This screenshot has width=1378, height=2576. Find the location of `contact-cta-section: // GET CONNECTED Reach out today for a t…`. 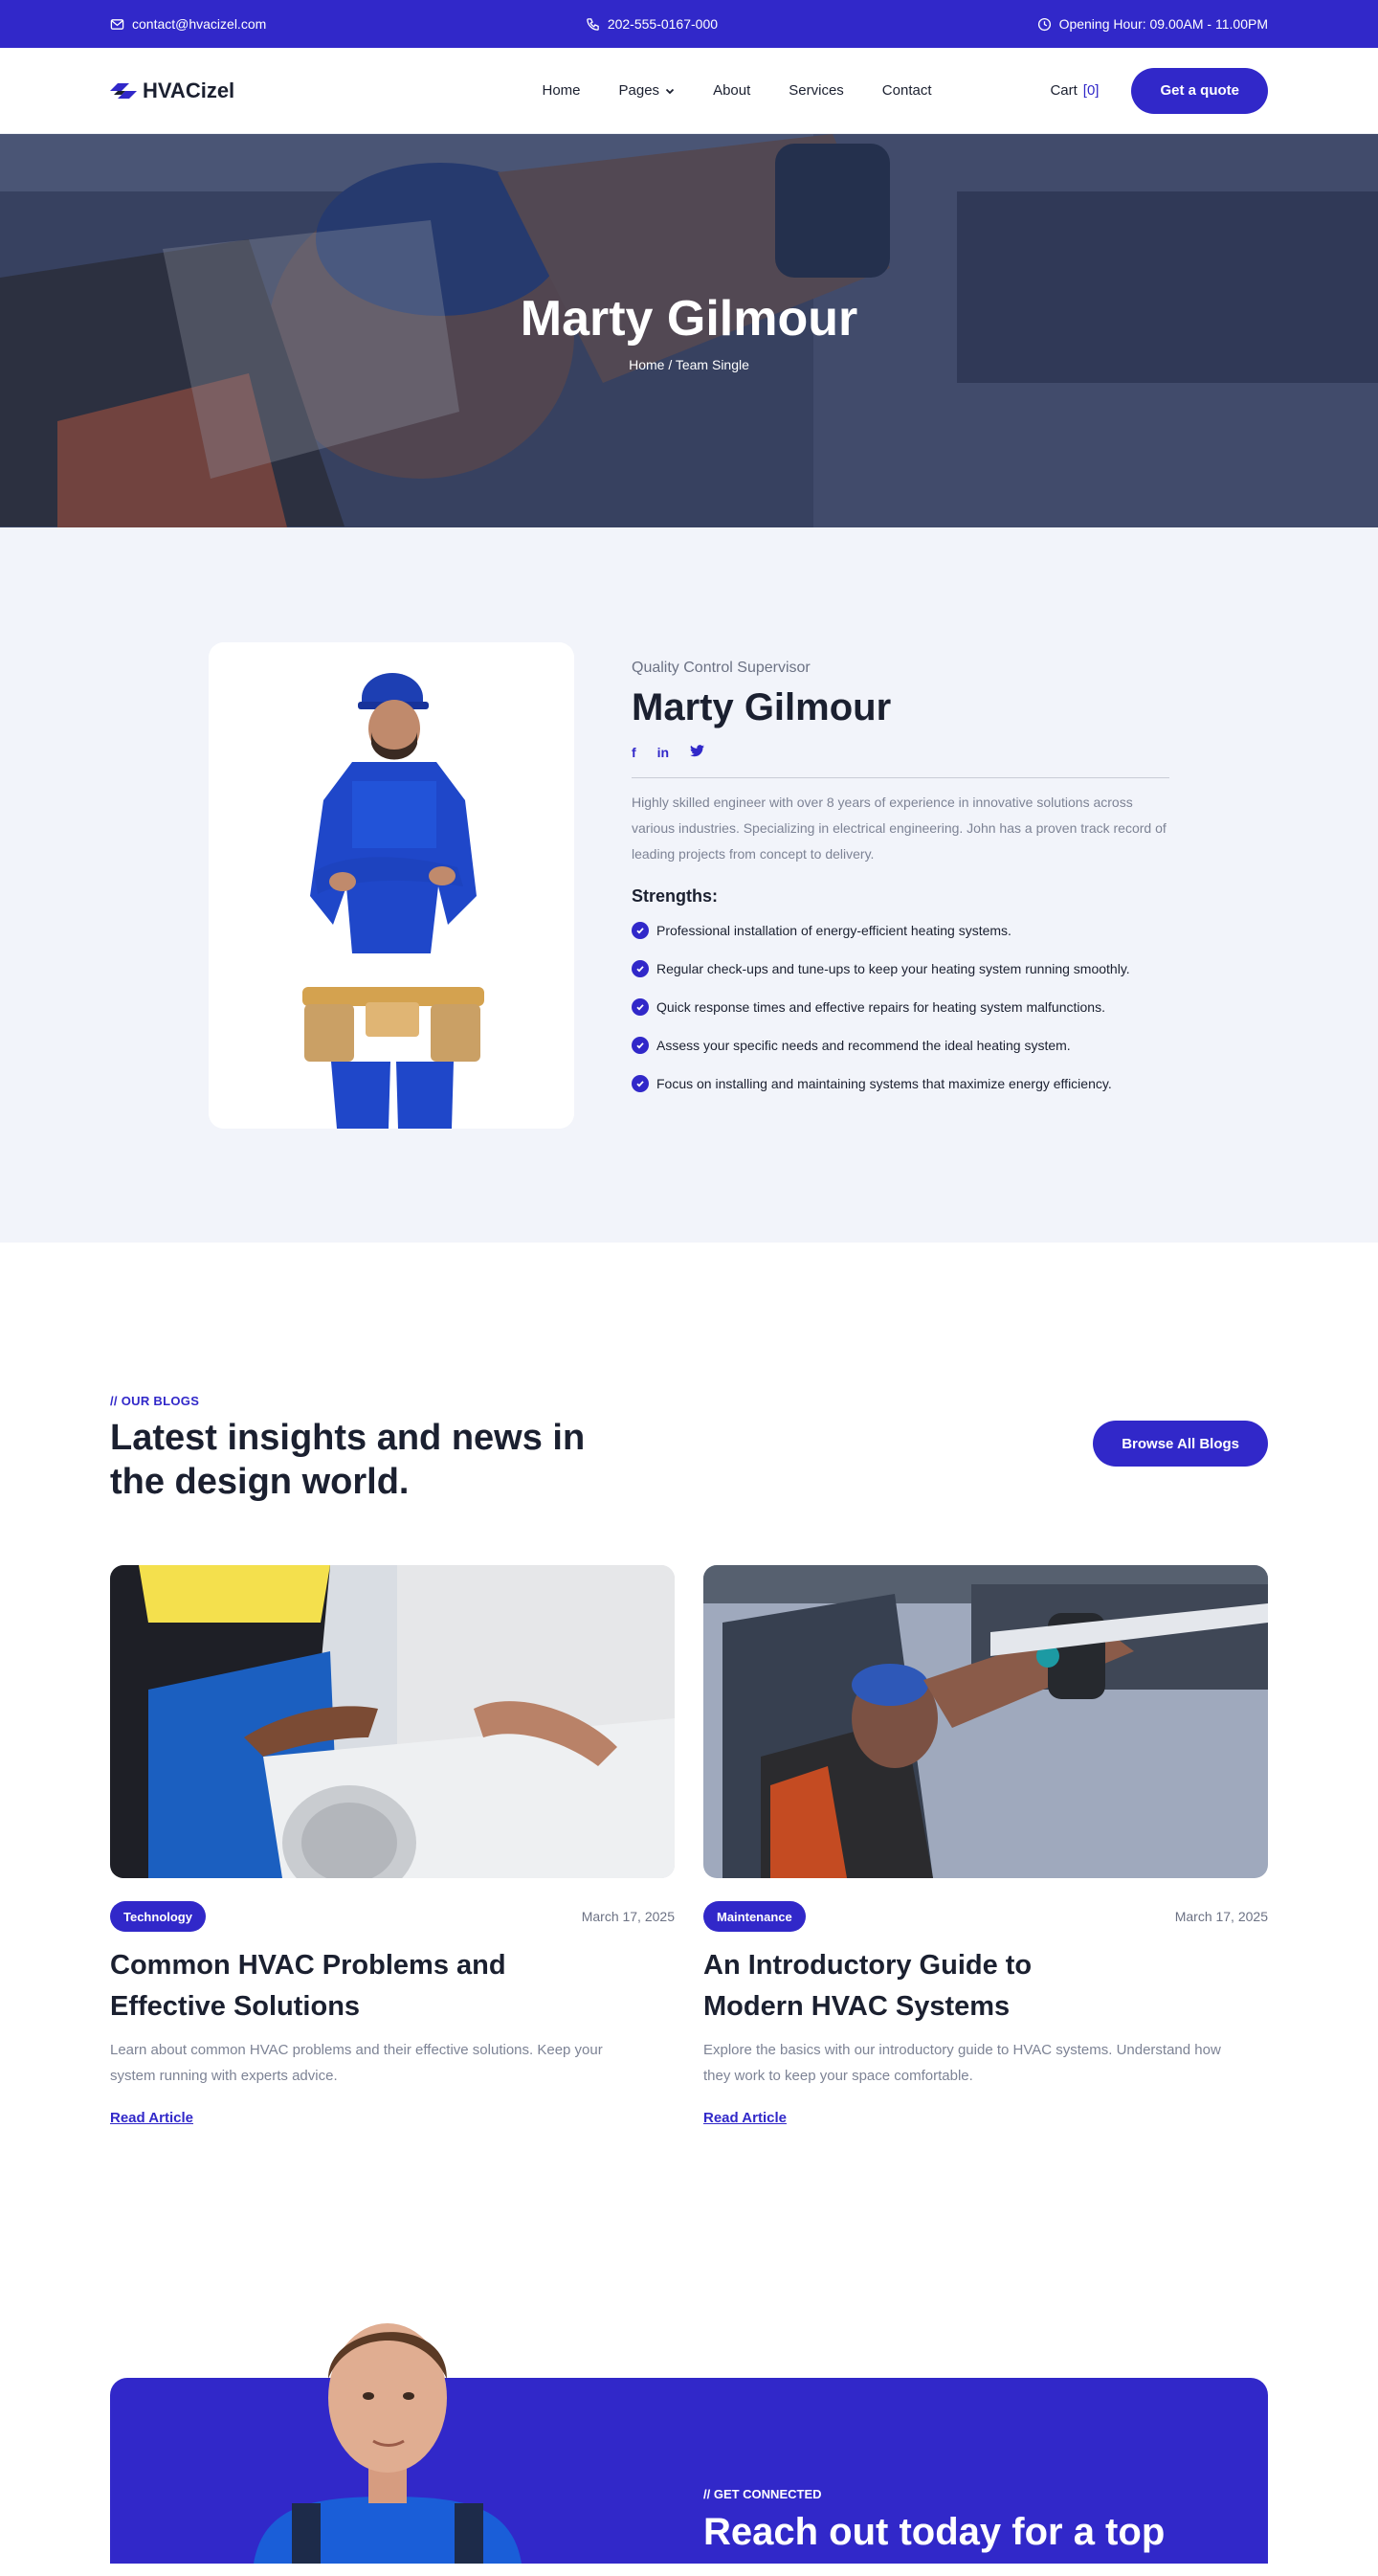

contact-cta-section: // GET CONNECTED Reach out today for a t… is located at coordinates (689, 2395).